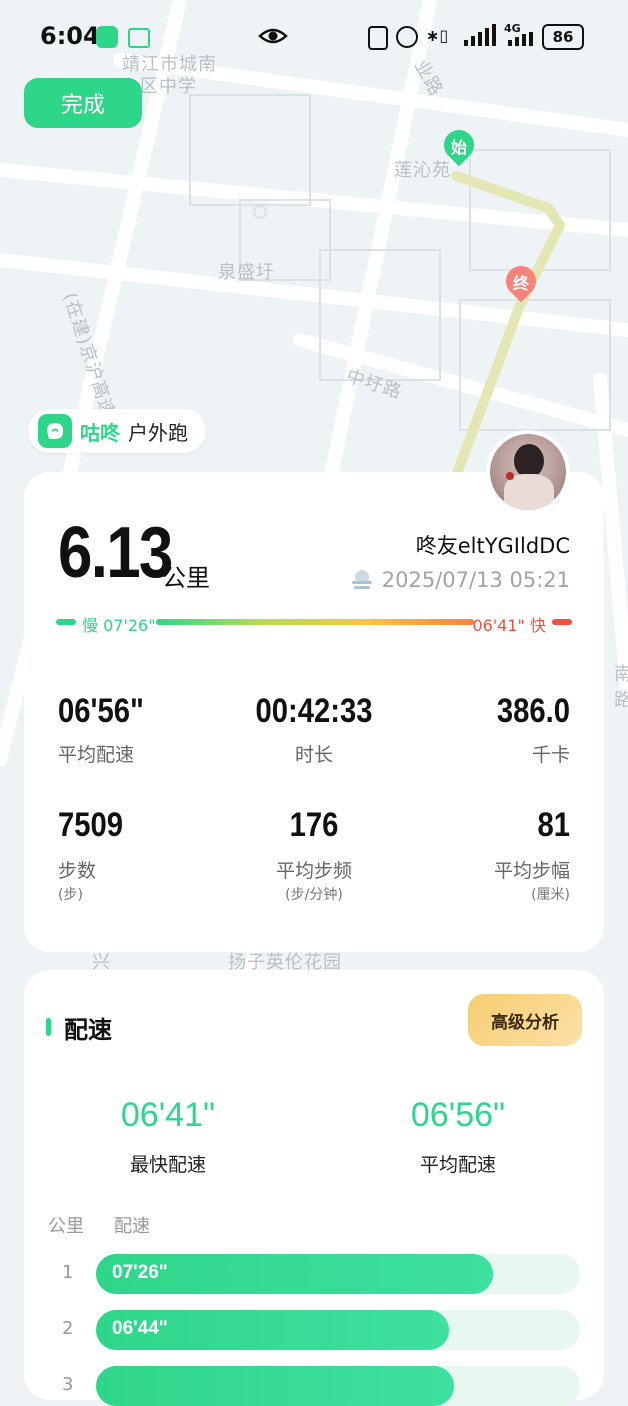 The image size is (628, 1406). What do you see at coordinates (520, 283) in the screenshot?
I see `route-end-label: 终` at bounding box center [520, 283].